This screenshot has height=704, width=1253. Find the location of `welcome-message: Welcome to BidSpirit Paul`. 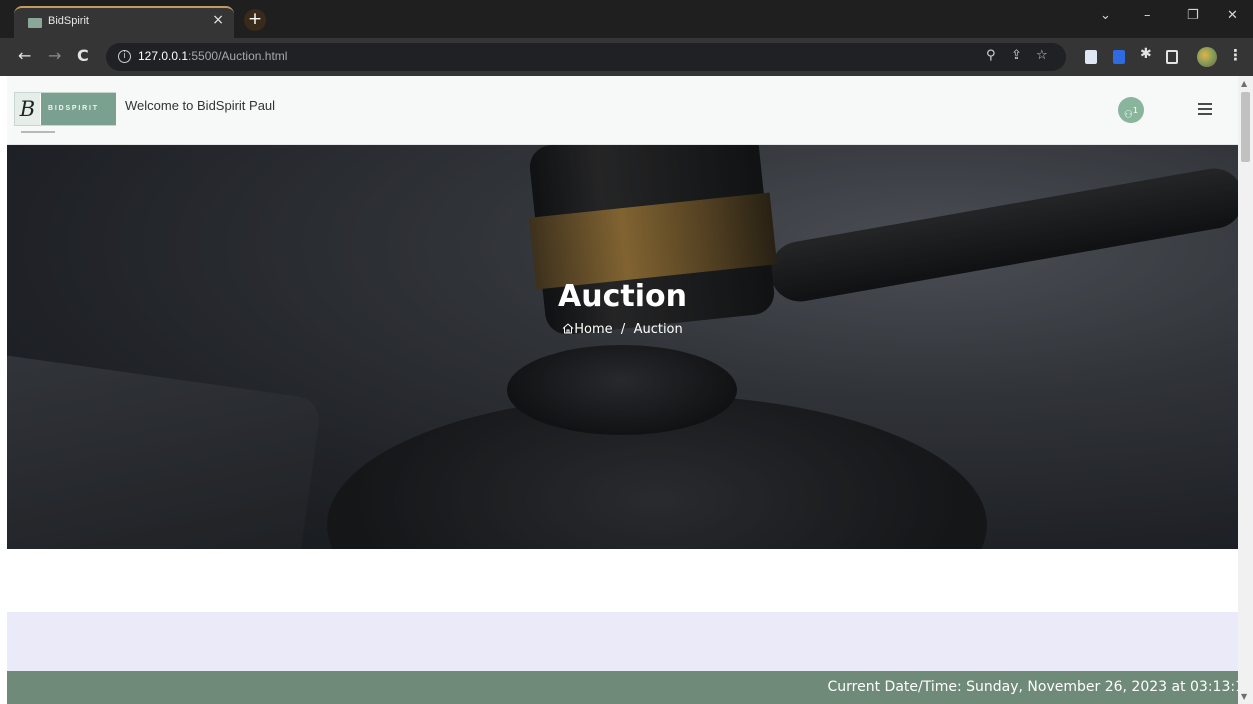

welcome-message: Welcome to BidSpirit Paul is located at coordinates (200, 105).